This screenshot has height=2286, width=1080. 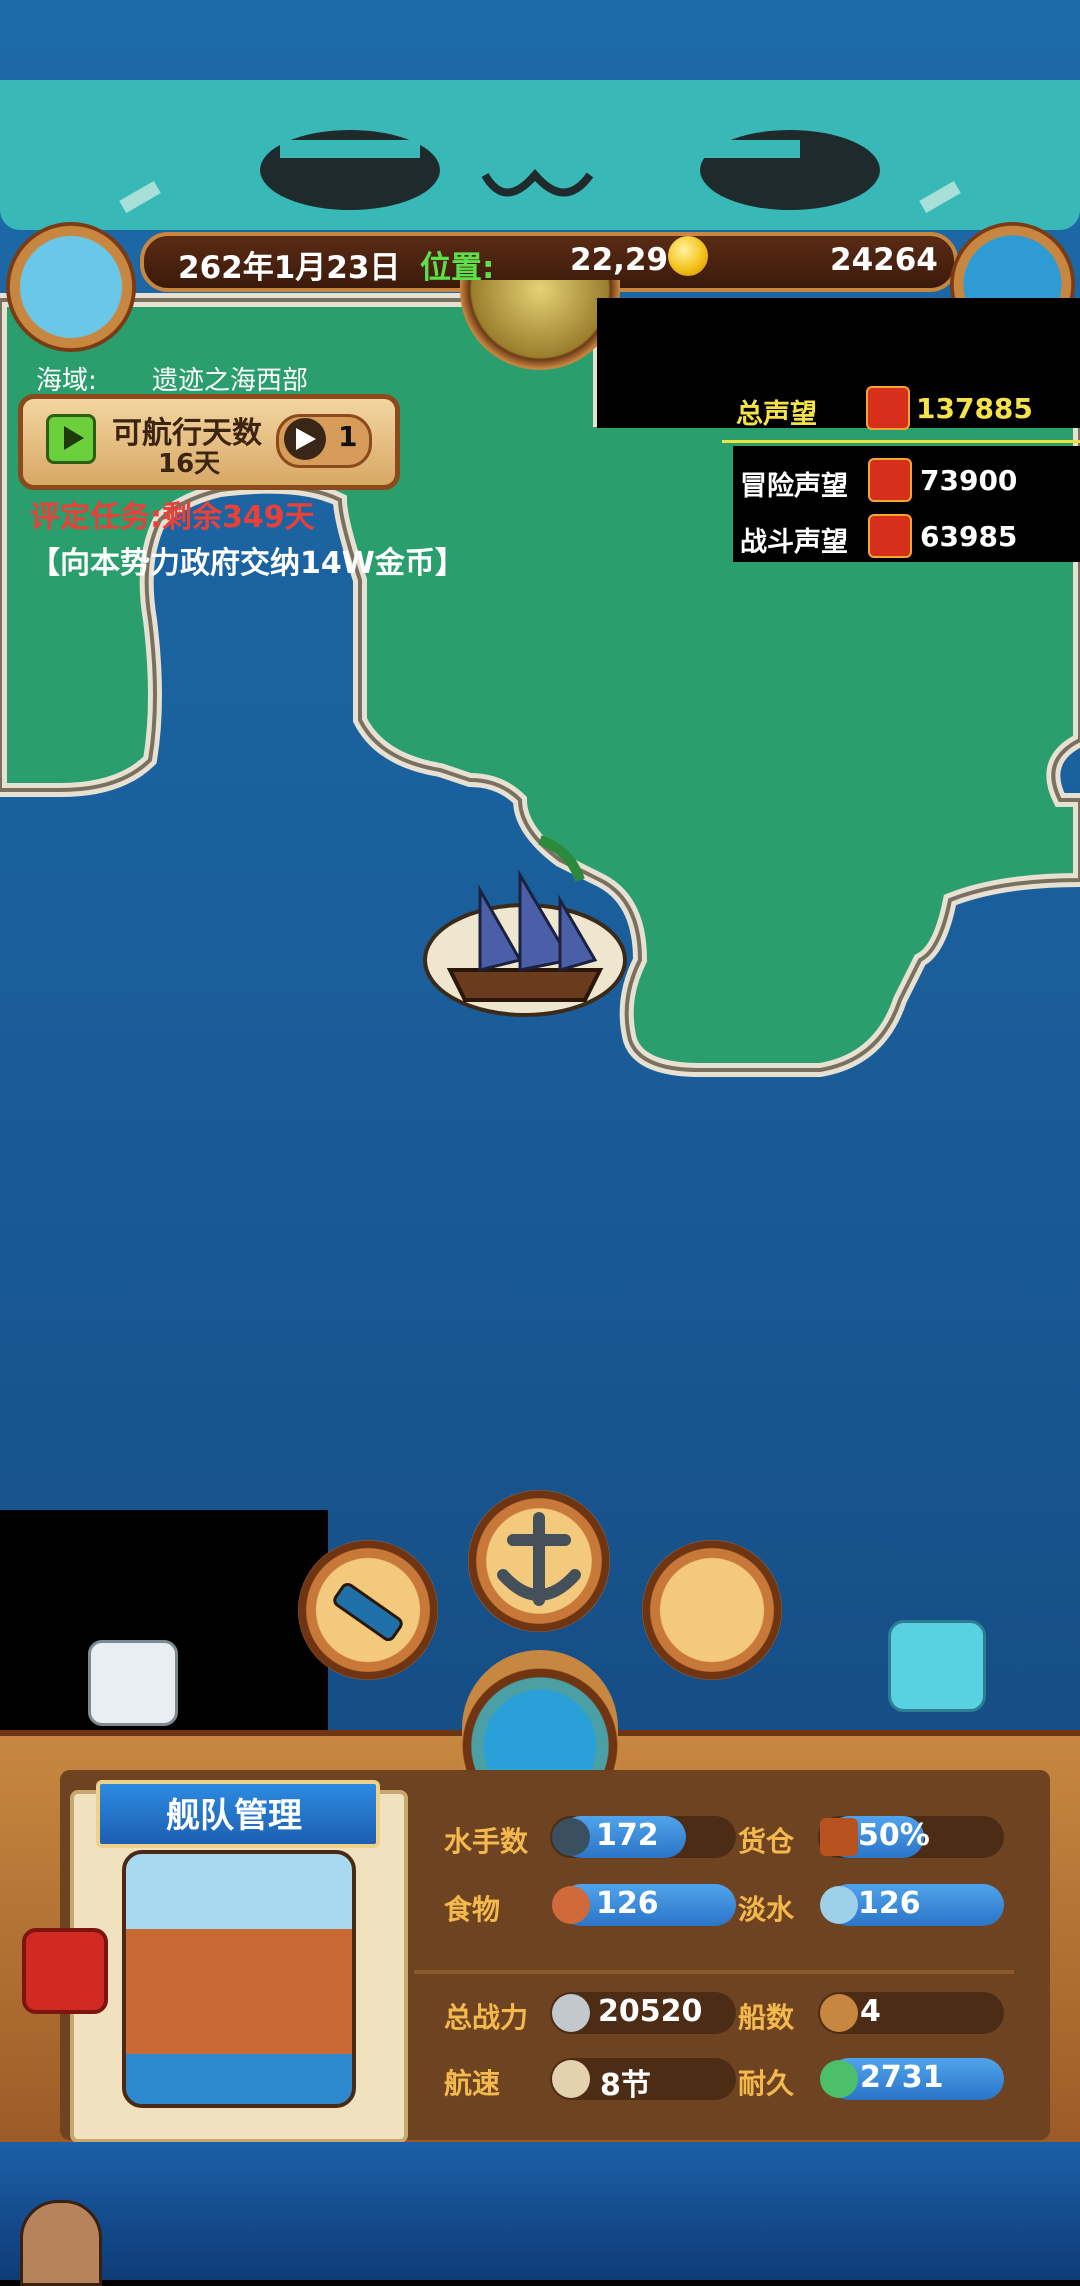 I want to click on adventure-reputation-label: 冒险声望, so click(x=794, y=486).